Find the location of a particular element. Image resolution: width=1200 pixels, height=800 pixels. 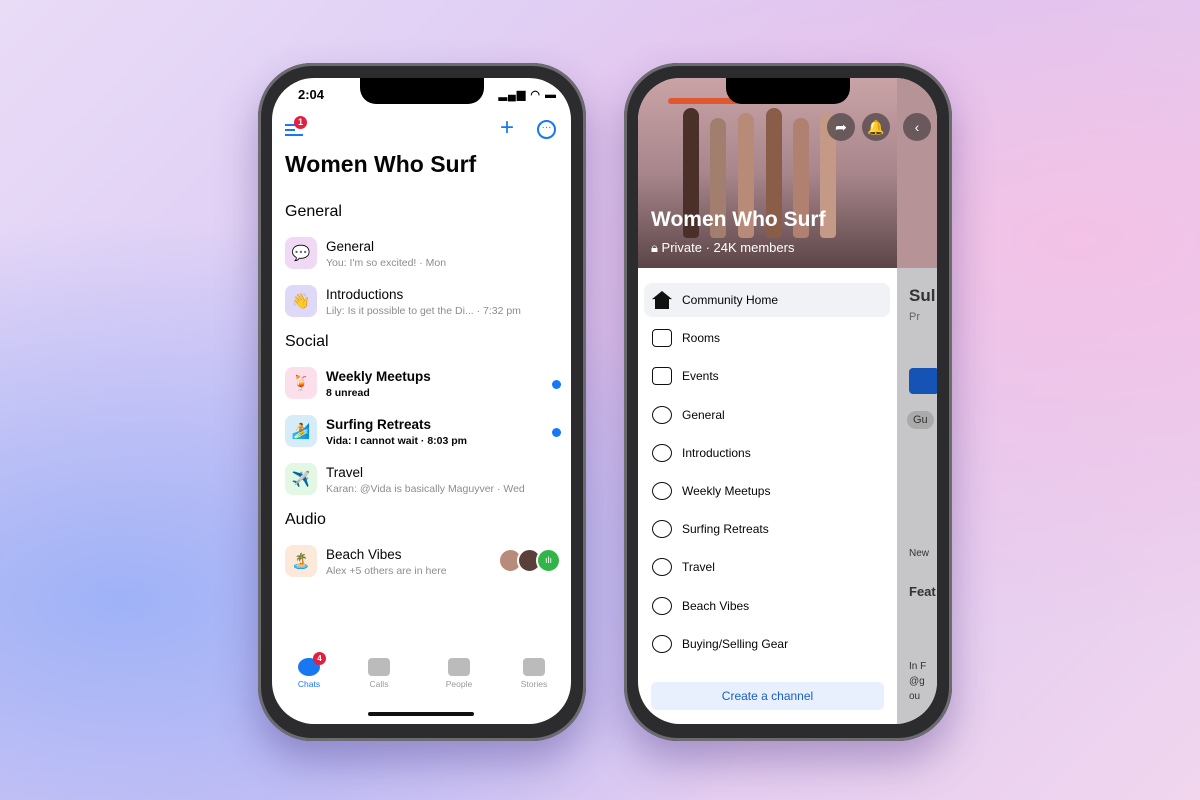

channel-icon: 🍹 is located at coordinates (301, 383).